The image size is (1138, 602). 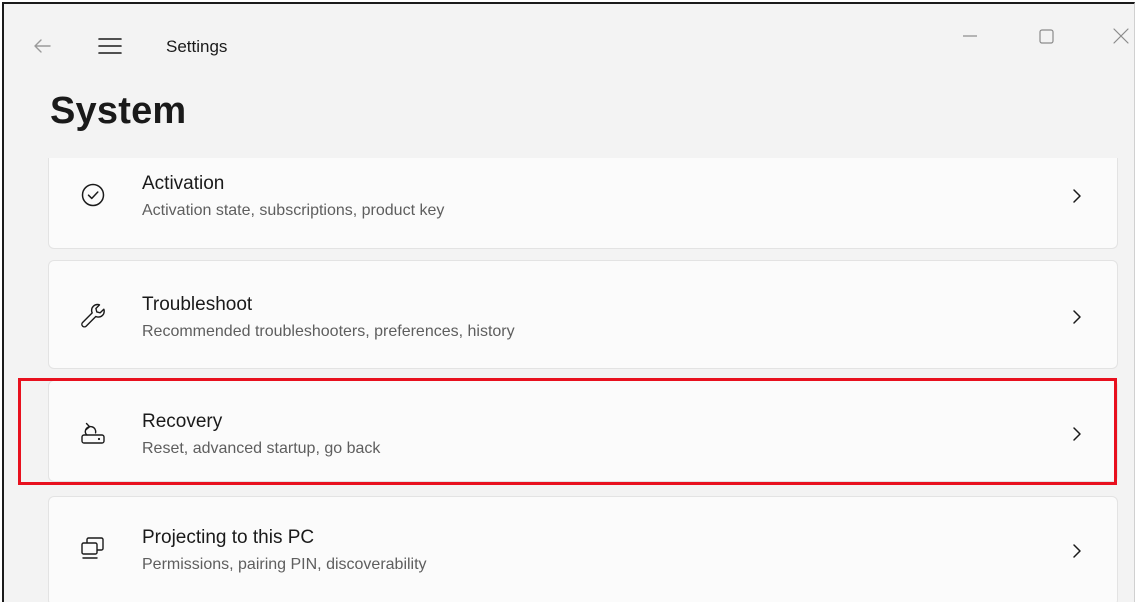 I want to click on navigation-menu-button, so click(x=110, y=46).